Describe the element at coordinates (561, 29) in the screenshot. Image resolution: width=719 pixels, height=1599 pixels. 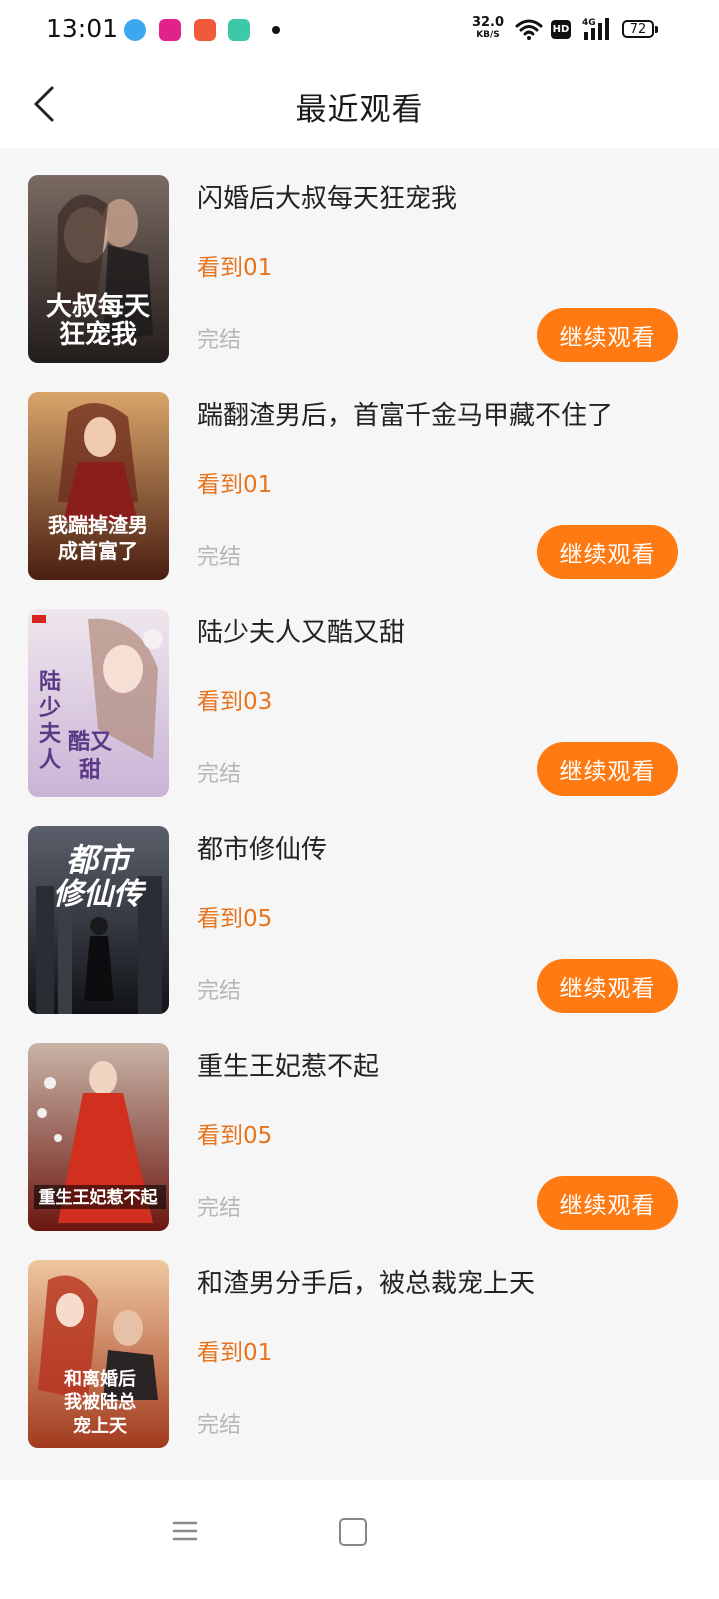
I see `hd-icon: HD` at that location.